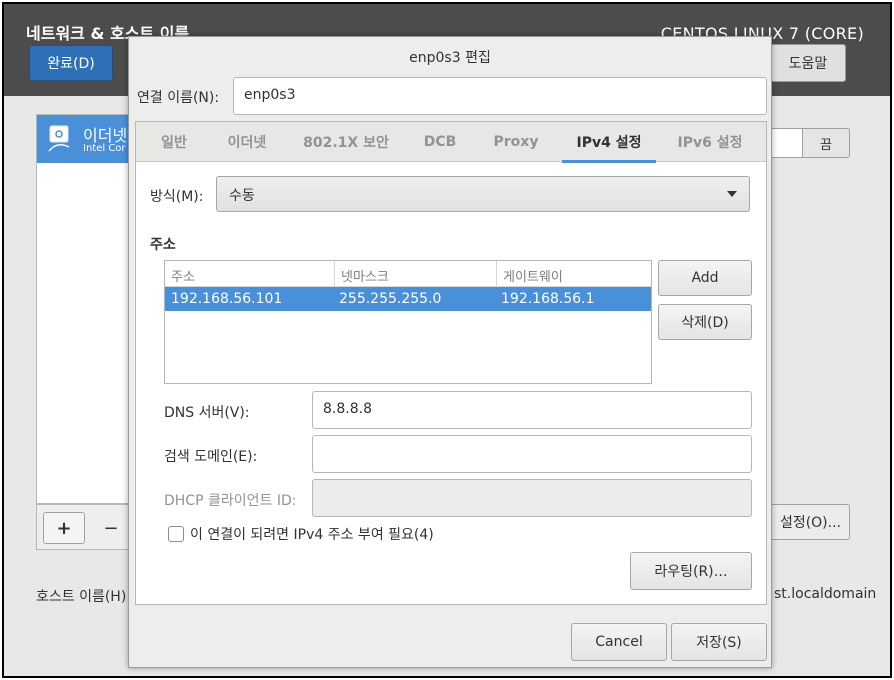 Image resolution: width=894 pixels, height=680 pixels. I want to click on dhcp-client-id-label: DHCP 클라이언트 ID:, so click(230, 501).